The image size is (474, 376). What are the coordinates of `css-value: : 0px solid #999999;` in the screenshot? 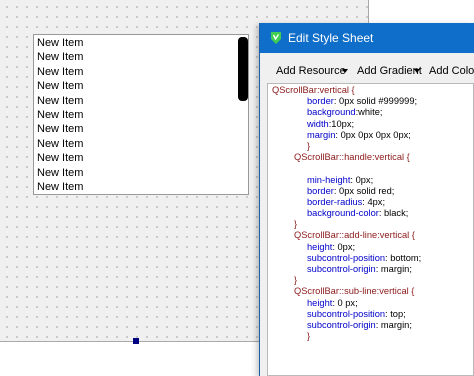 It's located at (375, 101).